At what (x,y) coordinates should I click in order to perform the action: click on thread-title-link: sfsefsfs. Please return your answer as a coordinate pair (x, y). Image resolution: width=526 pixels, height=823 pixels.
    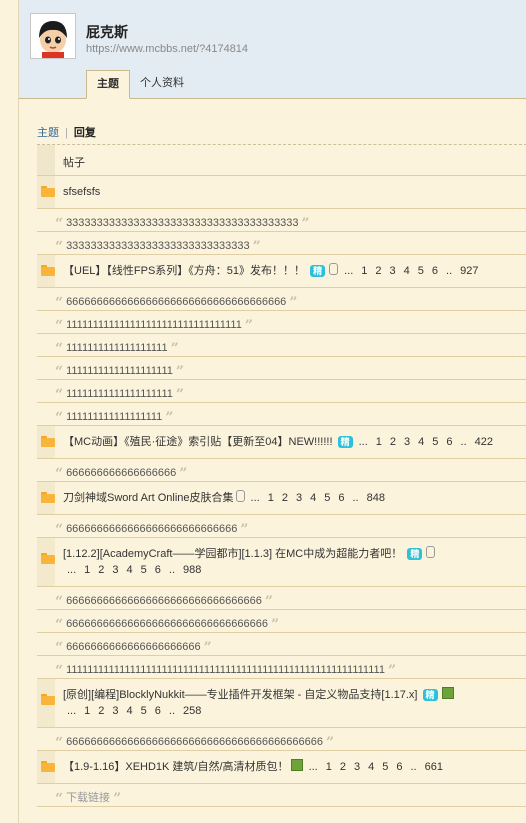
    Looking at the image, I should click on (81, 192).